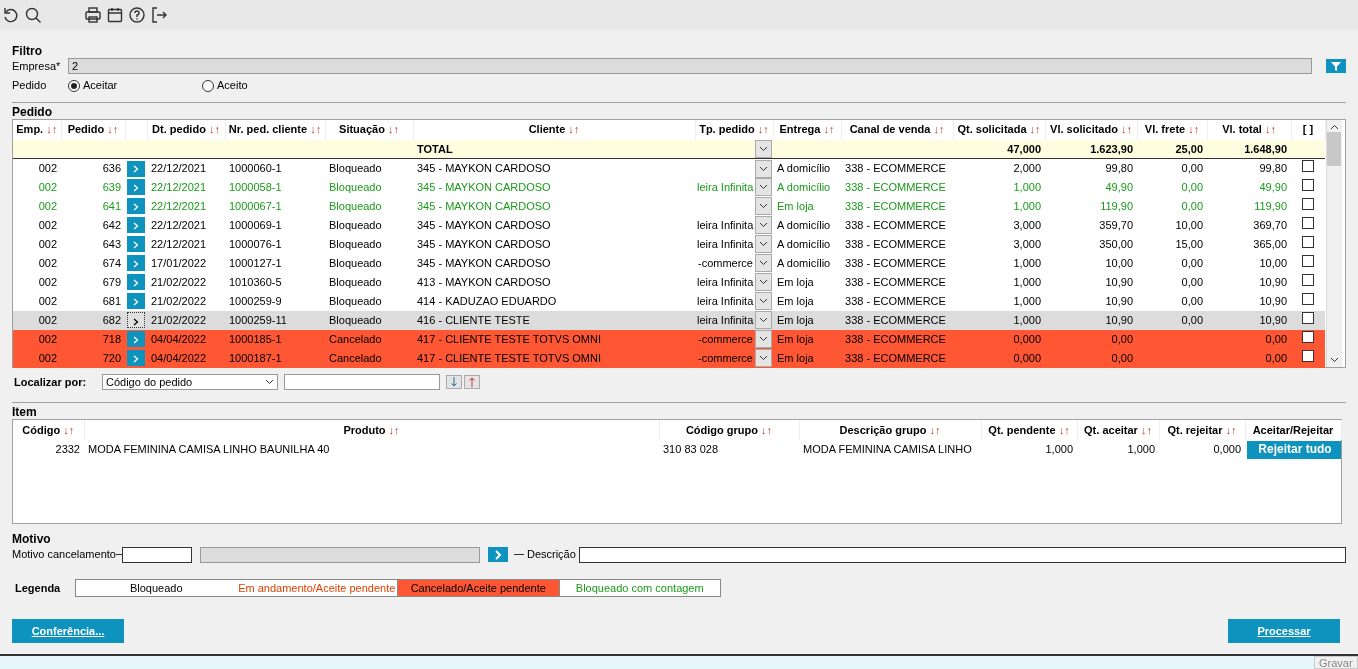 The image size is (1358, 669). I want to click on sort-up-icon, so click(472, 382).